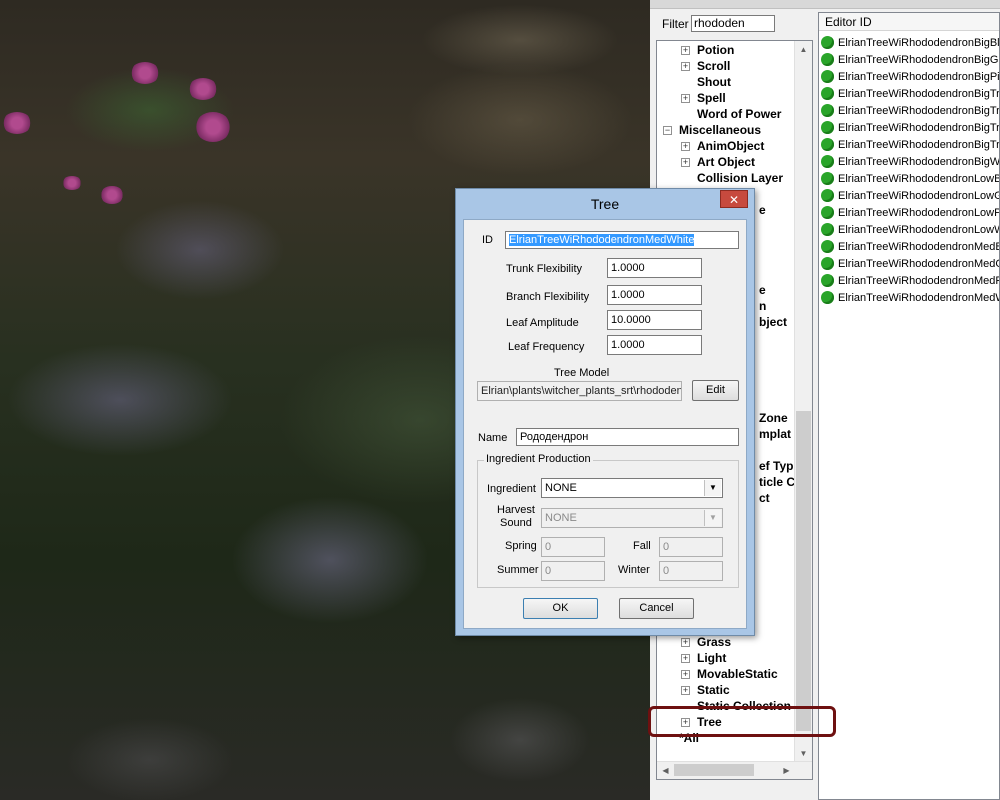  What do you see at coordinates (544, 269) in the screenshot?
I see `trunk-flexibility-label: Trunk Flexibility` at bounding box center [544, 269].